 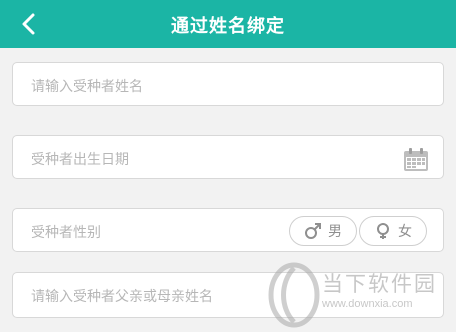 What do you see at coordinates (313, 231) in the screenshot?
I see `male-icon` at bounding box center [313, 231].